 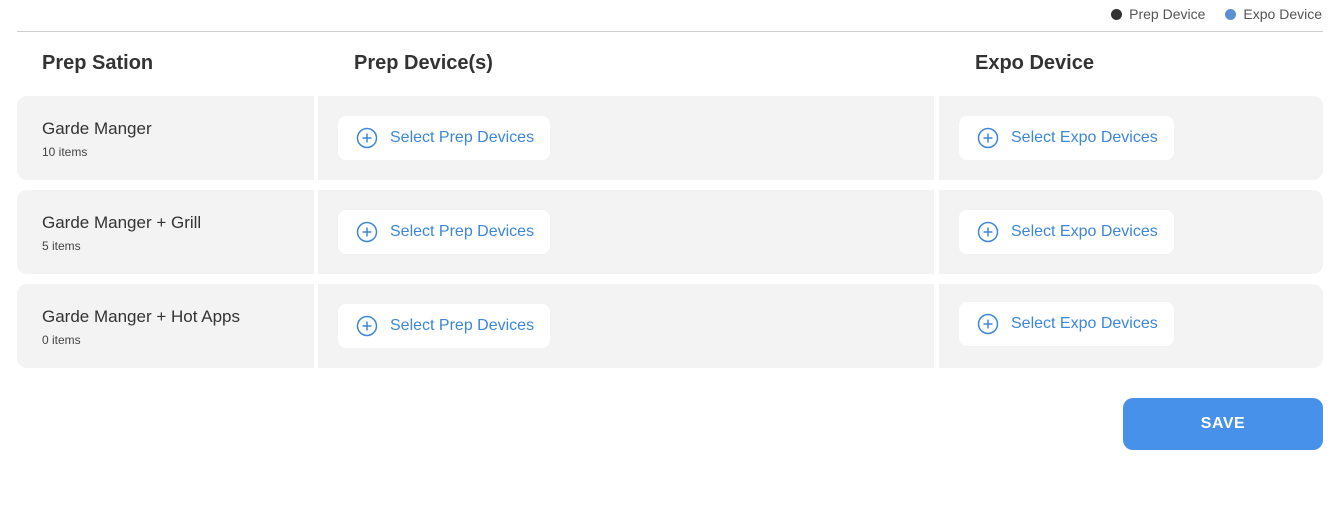 I want to click on column-header-prep-devices: Prep Device(s), so click(x=423, y=63).